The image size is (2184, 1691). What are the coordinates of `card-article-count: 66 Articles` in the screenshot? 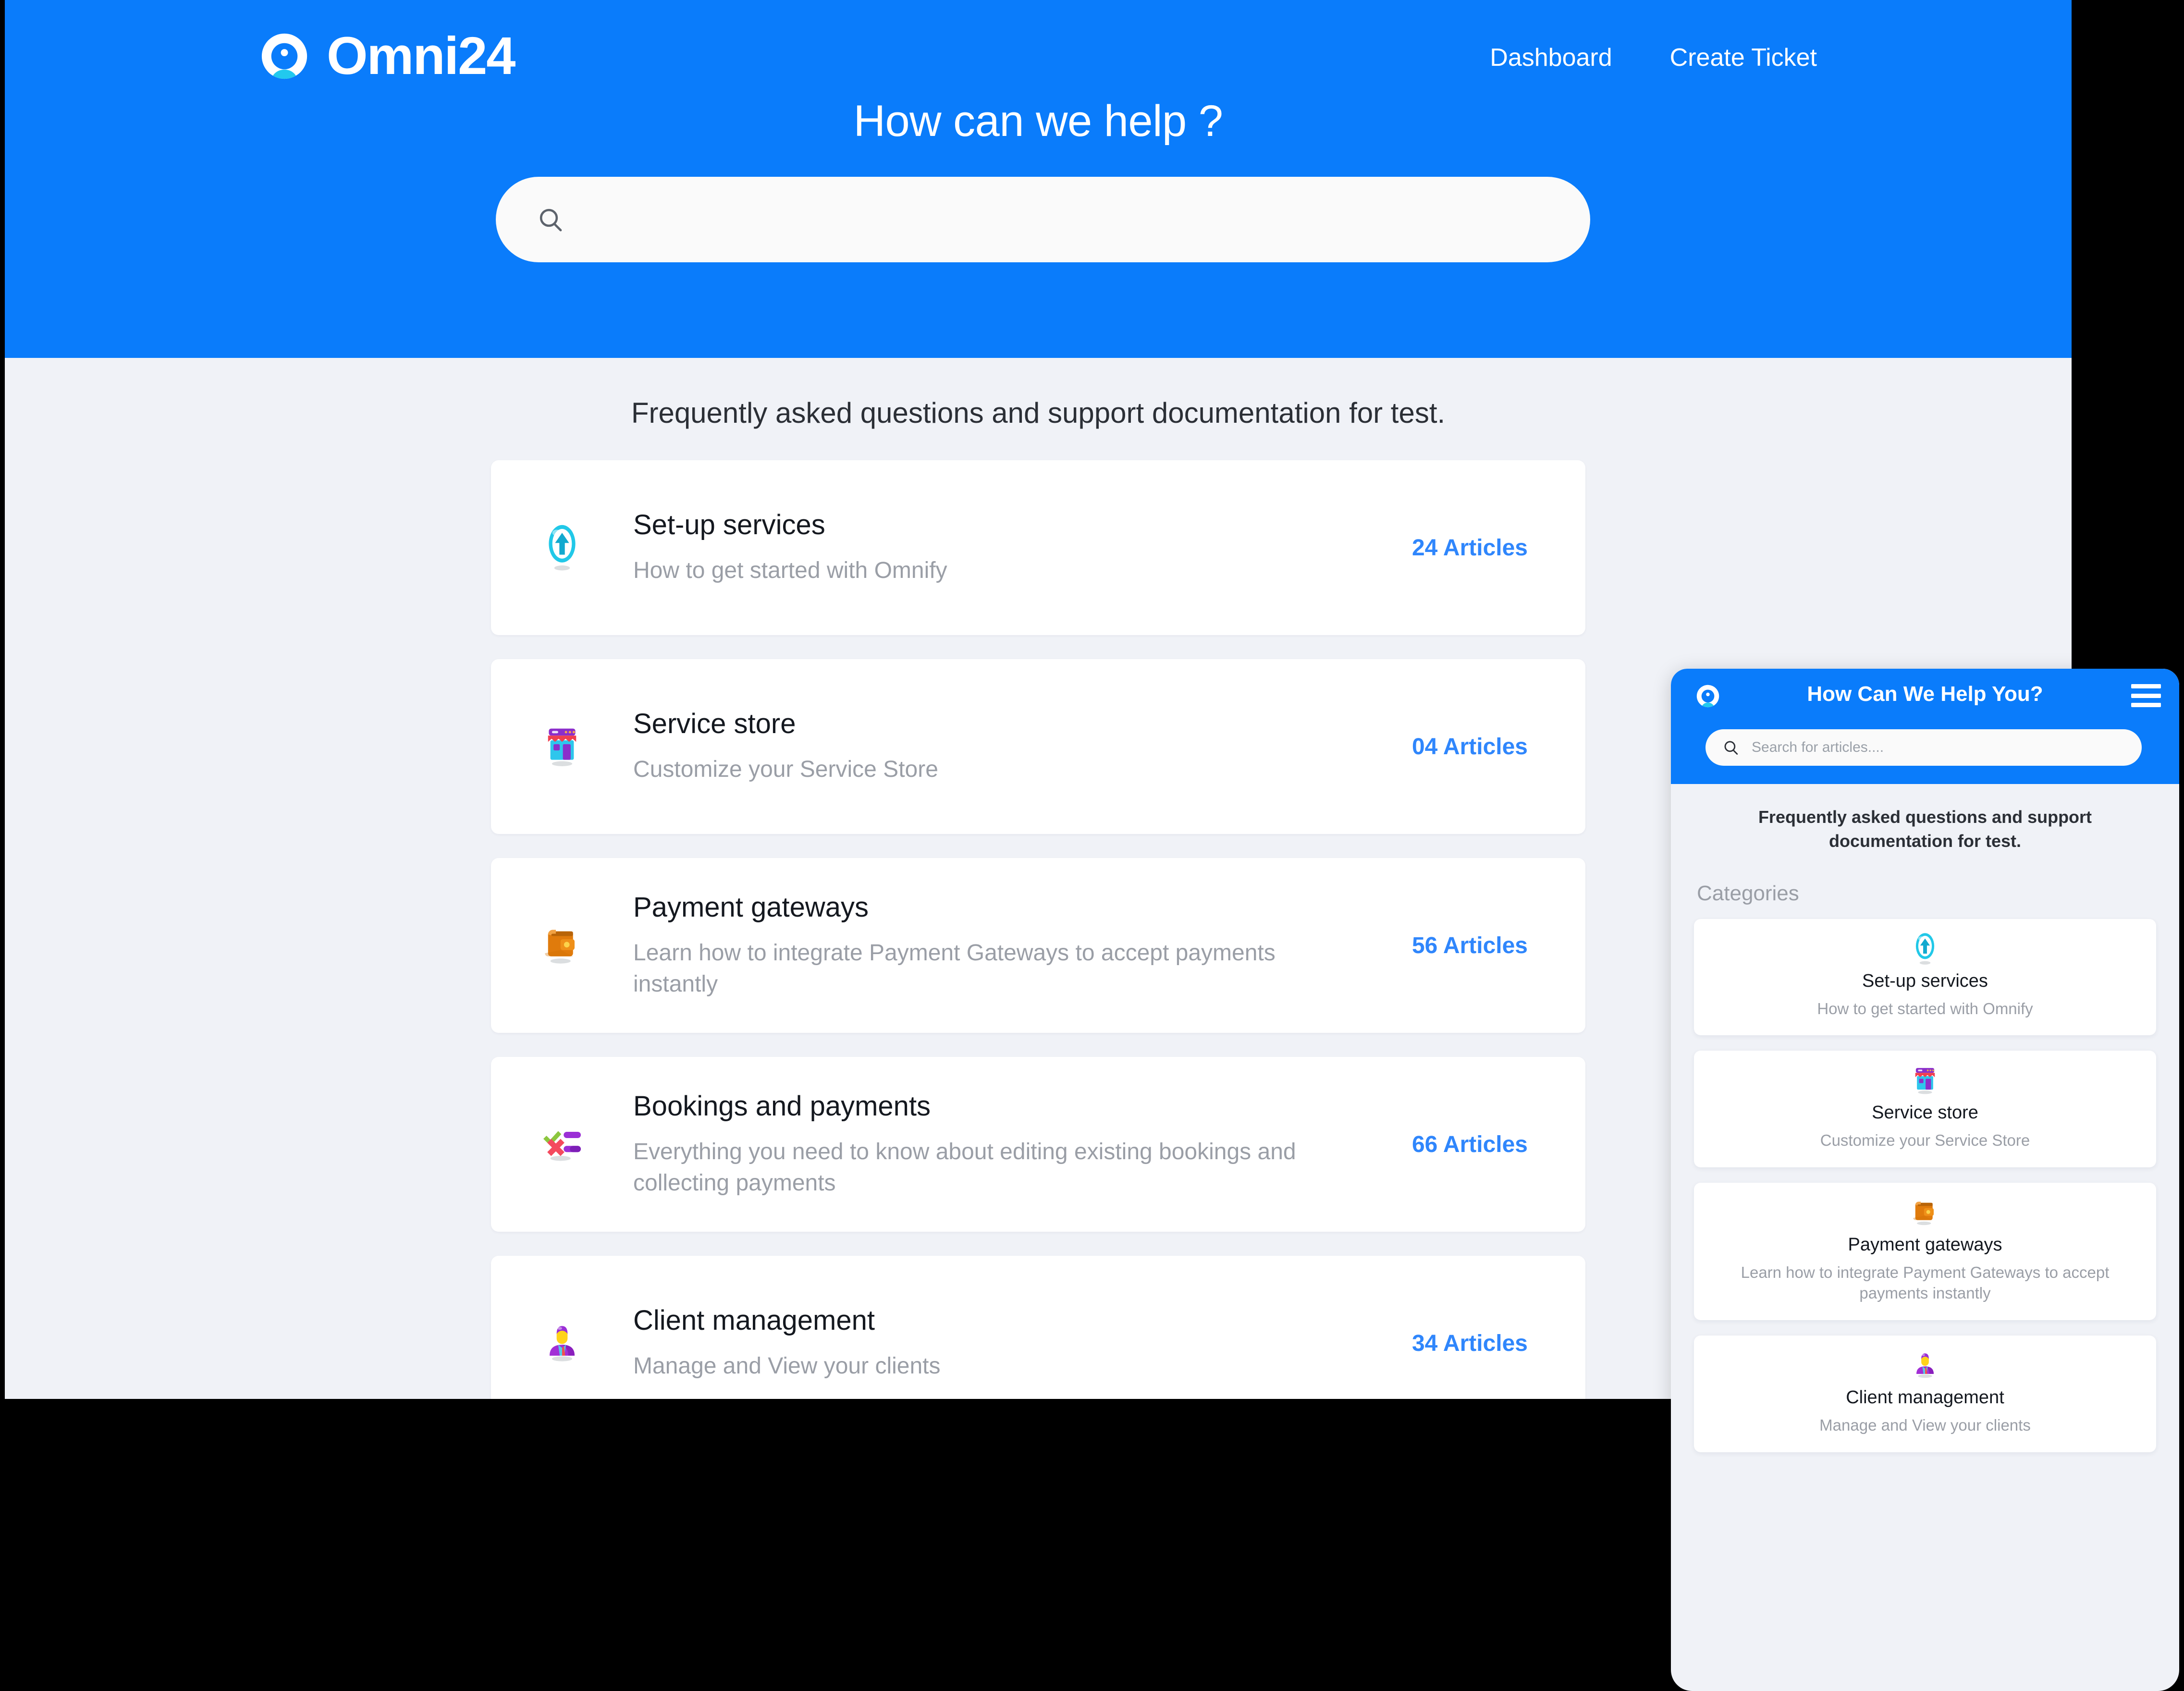 It's located at (1469, 1144).